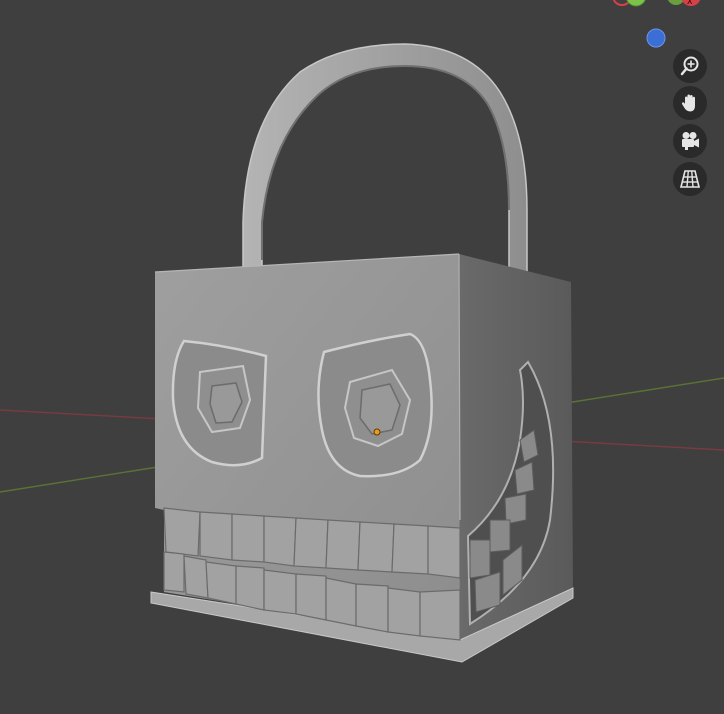  I want to click on gizmo-x-label: X, so click(690, 3).